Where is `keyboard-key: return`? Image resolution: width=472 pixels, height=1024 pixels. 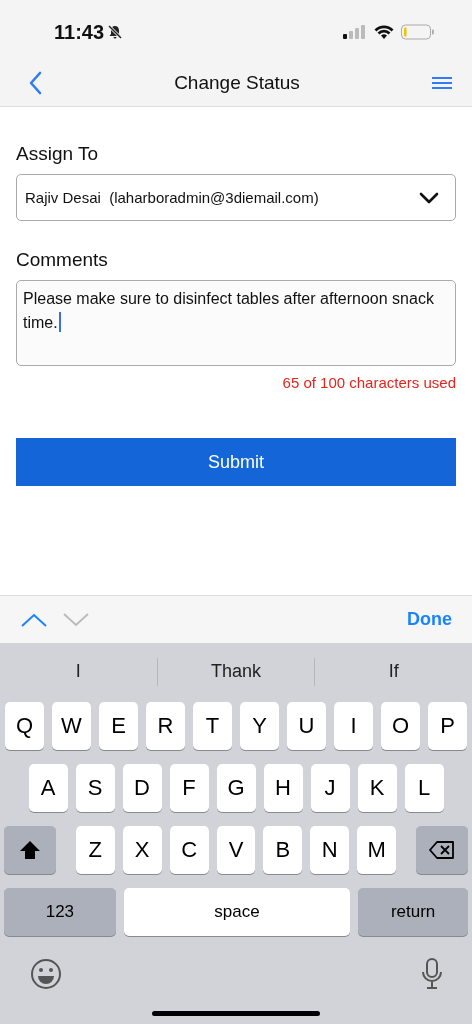 keyboard-key: return is located at coordinates (413, 912).